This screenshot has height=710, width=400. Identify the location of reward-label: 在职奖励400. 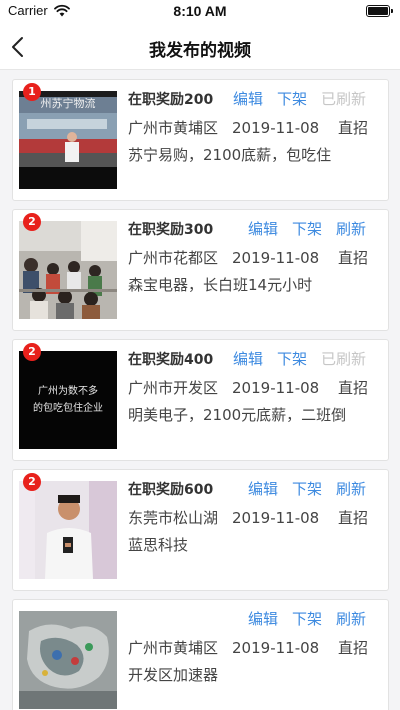
(171, 360).